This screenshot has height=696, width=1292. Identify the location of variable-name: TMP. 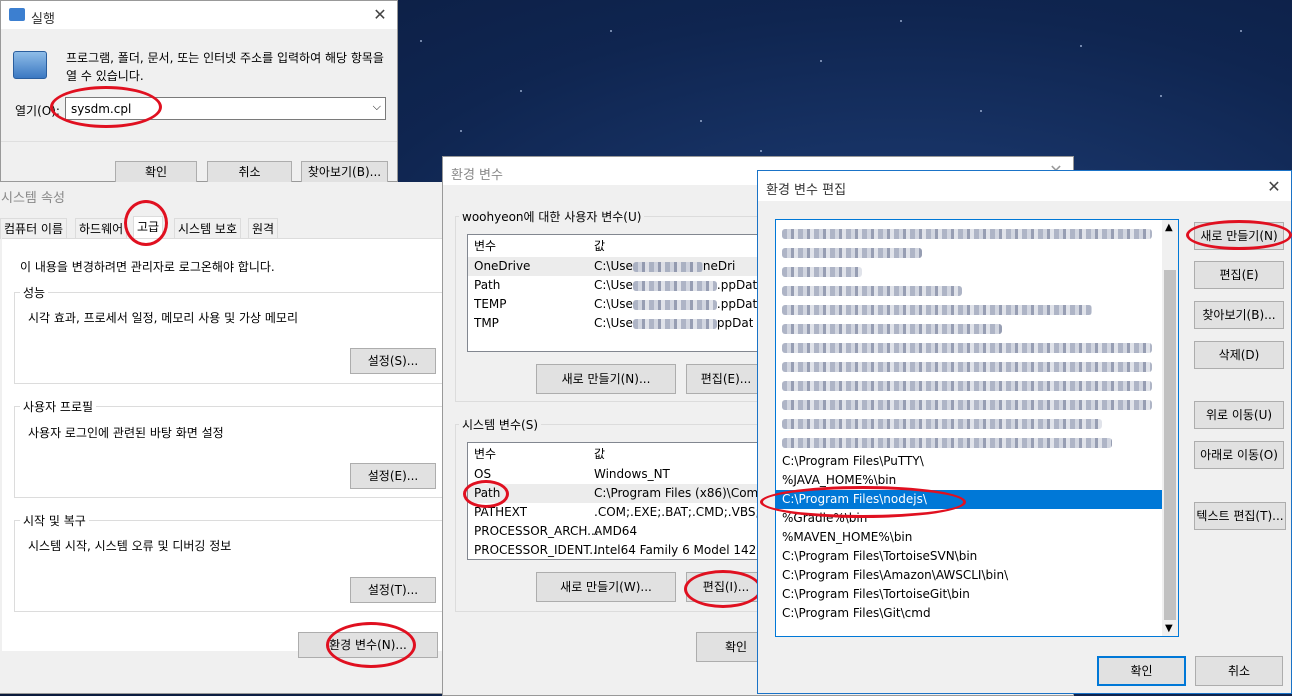
(486, 323).